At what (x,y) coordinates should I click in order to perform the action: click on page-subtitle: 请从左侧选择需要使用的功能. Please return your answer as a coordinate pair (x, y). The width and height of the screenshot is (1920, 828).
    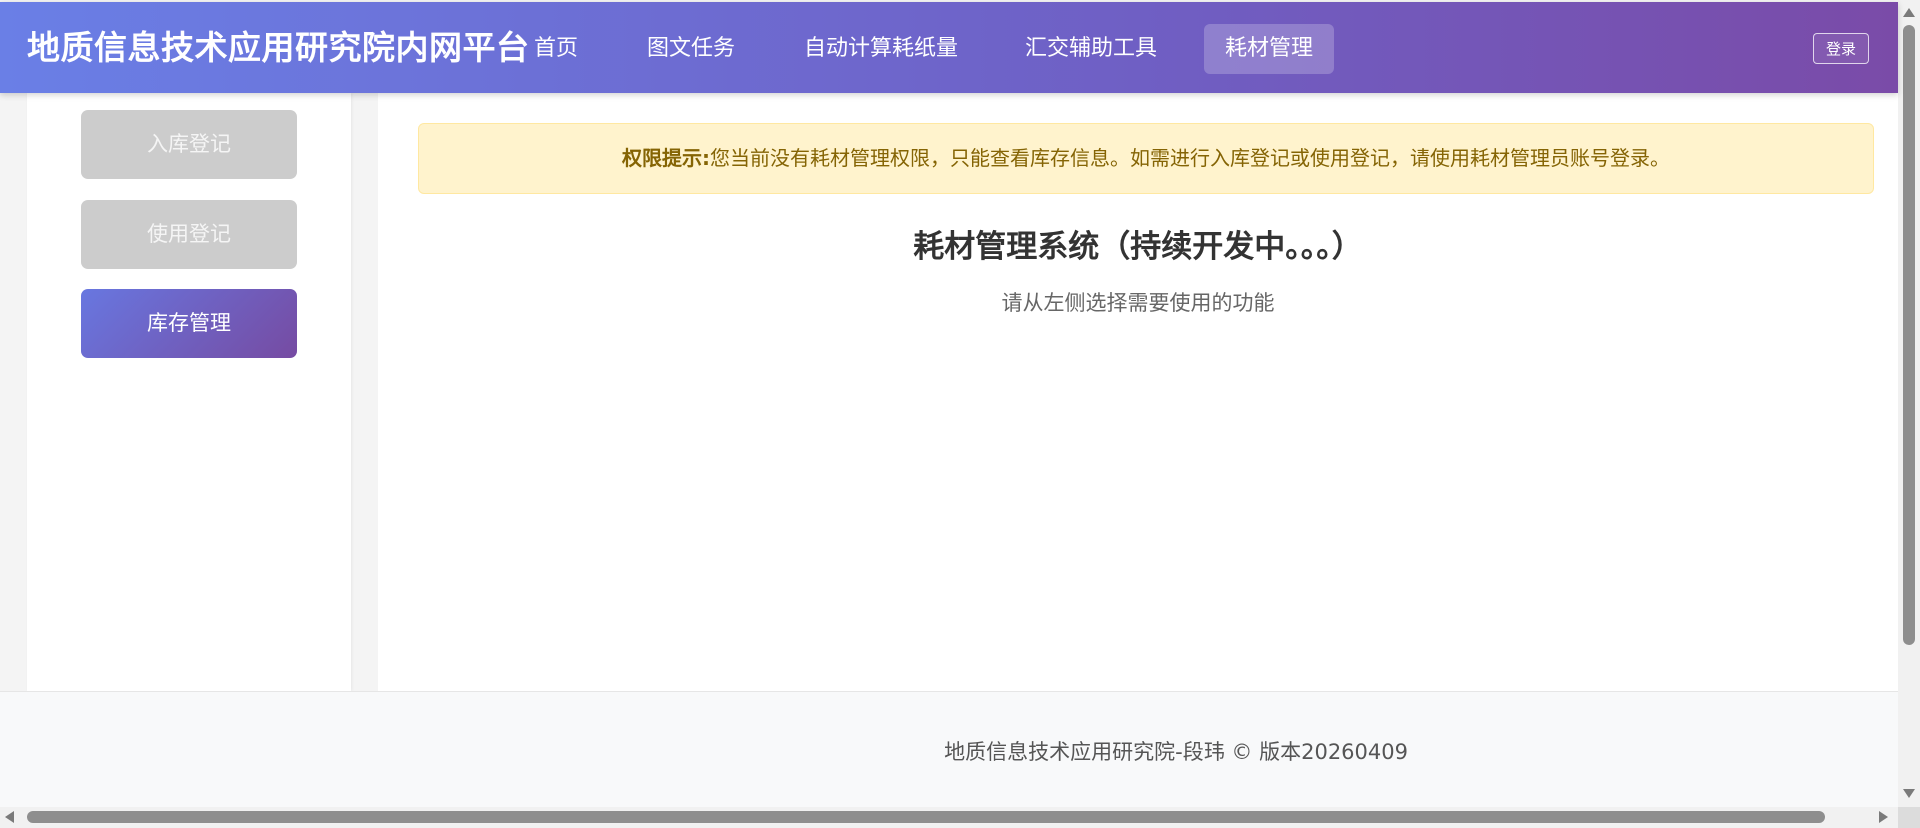
    Looking at the image, I should click on (1138, 303).